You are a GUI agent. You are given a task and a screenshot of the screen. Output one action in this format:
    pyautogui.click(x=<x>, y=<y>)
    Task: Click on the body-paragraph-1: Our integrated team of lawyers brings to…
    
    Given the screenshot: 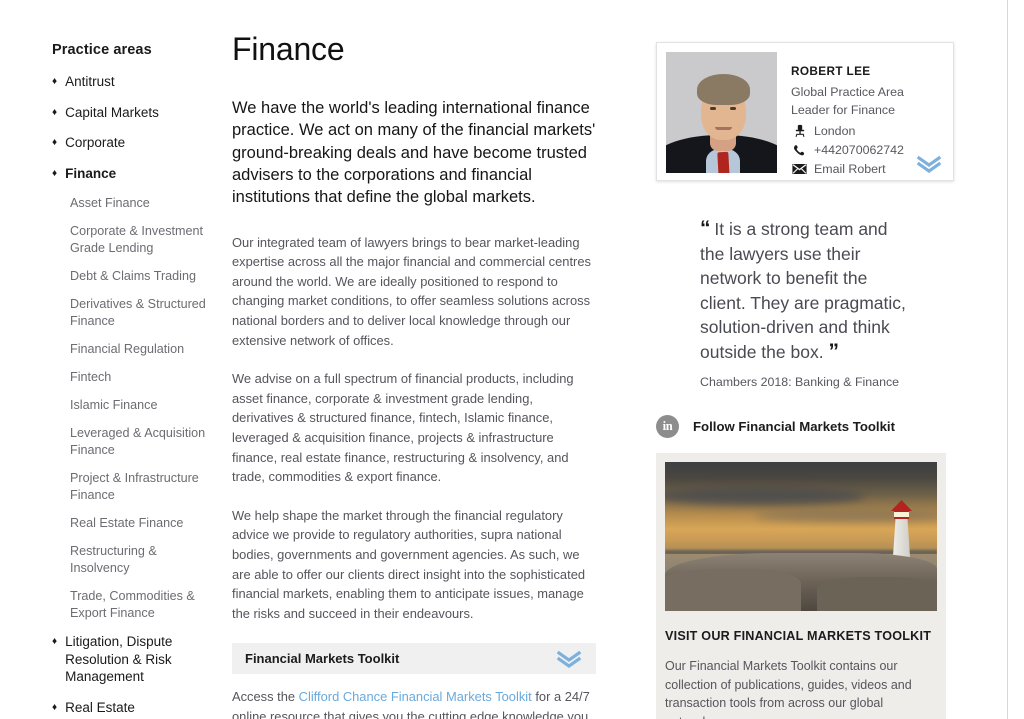 What is the action you would take?
    pyautogui.click(x=411, y=291)
    